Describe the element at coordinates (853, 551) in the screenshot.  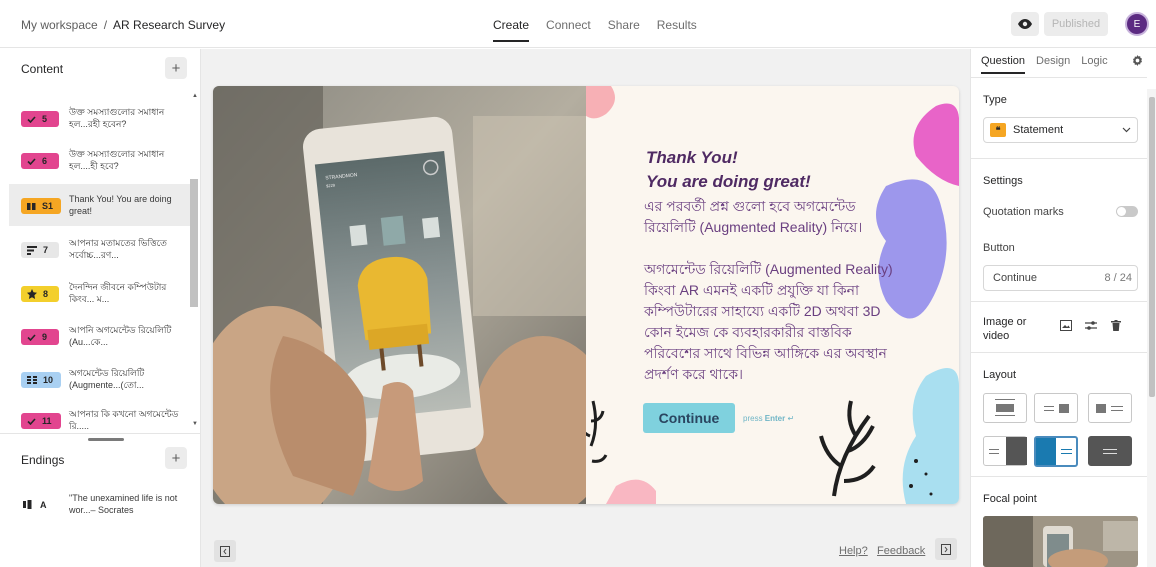
I see `help-link: Help?` at that location.